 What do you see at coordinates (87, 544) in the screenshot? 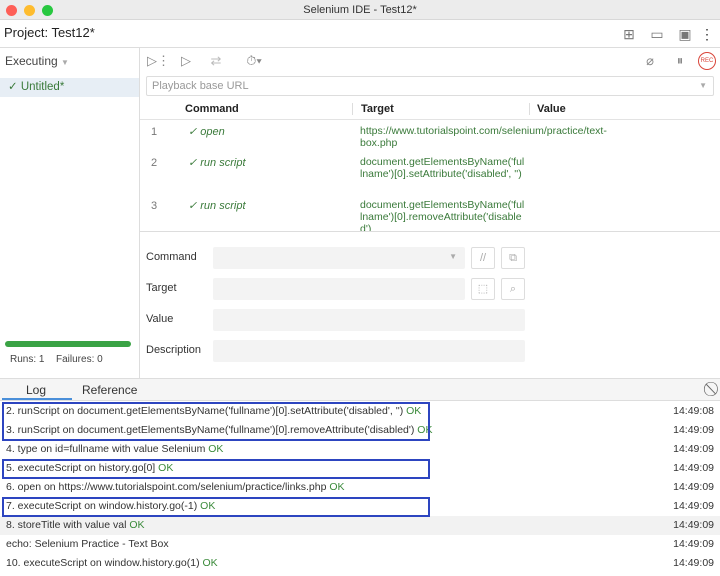
I see `log-message: echo: Selenium Practice - Text Box` at bounding box center [87, 544].